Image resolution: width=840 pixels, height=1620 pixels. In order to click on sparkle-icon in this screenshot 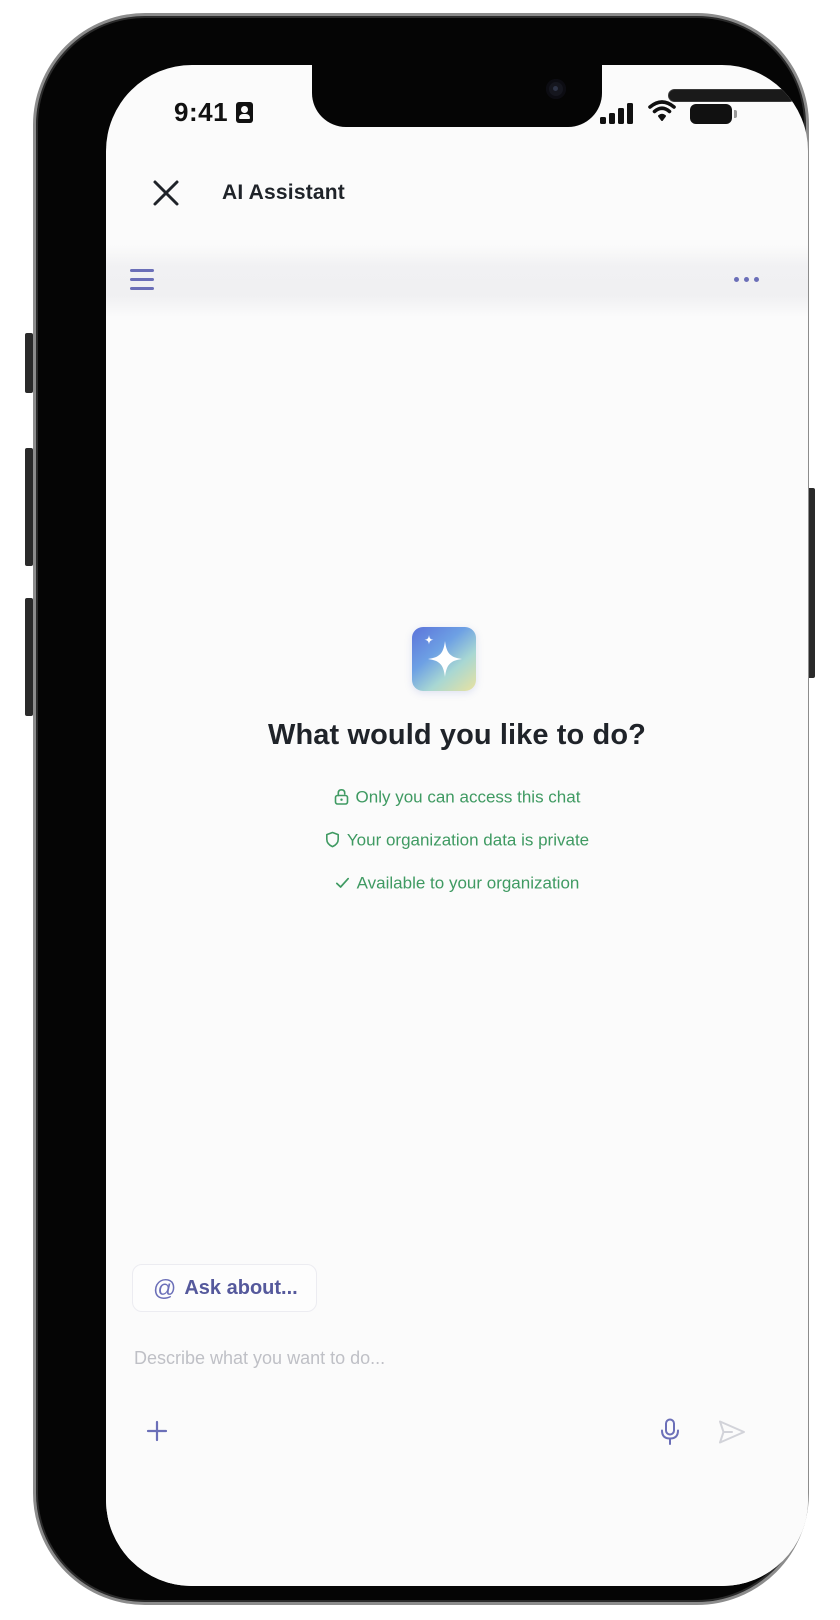, I will do `click(443, 656)`.